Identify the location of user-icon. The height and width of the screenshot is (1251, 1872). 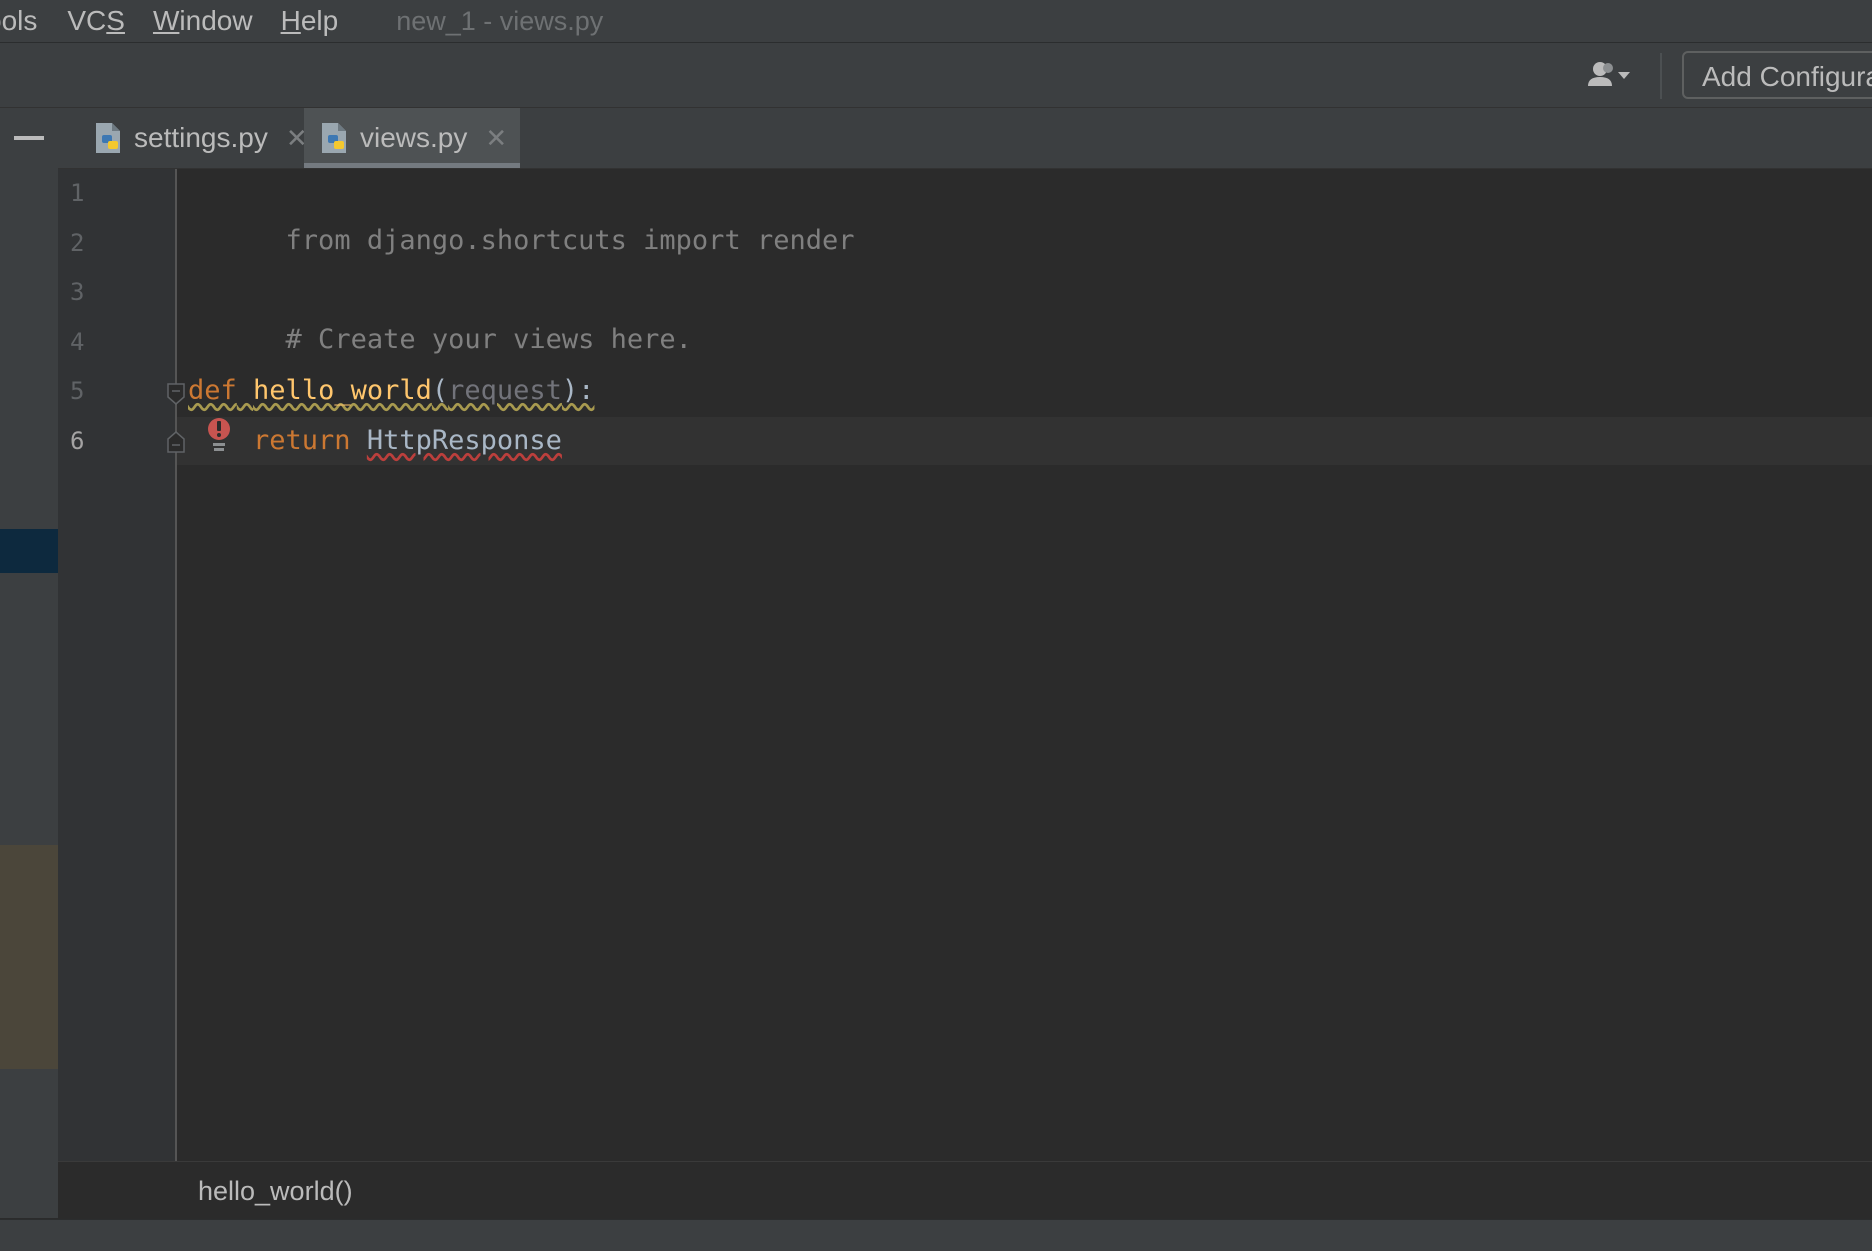
(1609, 74).